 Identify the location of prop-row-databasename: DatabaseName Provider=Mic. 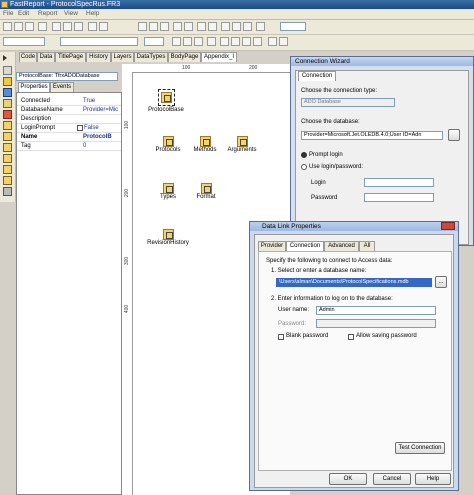
(69, 110).